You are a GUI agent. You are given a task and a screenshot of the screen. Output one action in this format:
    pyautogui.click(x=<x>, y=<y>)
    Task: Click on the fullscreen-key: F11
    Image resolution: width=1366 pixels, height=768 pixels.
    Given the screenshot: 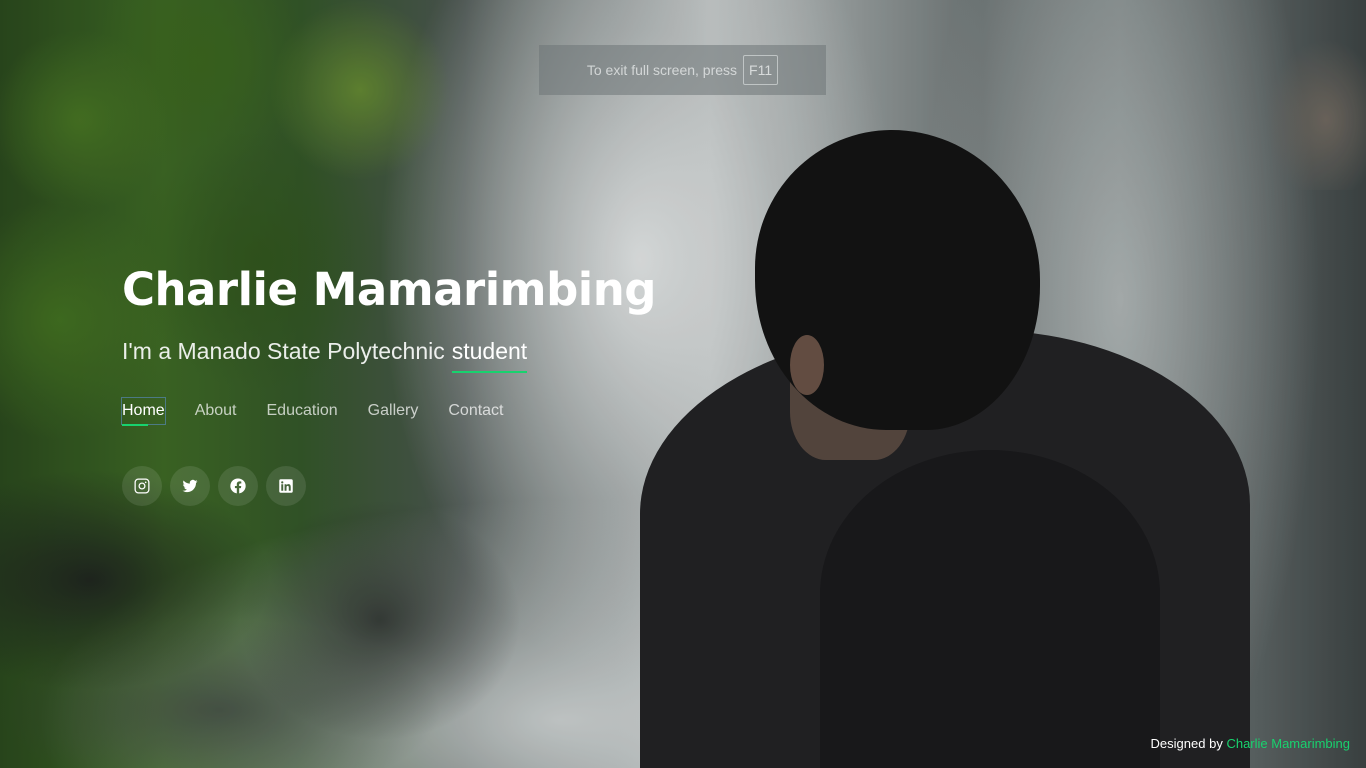 What is the action you would take?
    pyautogui.click(x=761, y=70)
    